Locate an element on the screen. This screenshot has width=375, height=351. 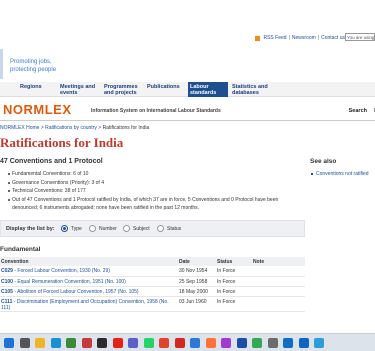
breadcrumb-by-country: Ratifications by country is located at coordinates (71, 128).